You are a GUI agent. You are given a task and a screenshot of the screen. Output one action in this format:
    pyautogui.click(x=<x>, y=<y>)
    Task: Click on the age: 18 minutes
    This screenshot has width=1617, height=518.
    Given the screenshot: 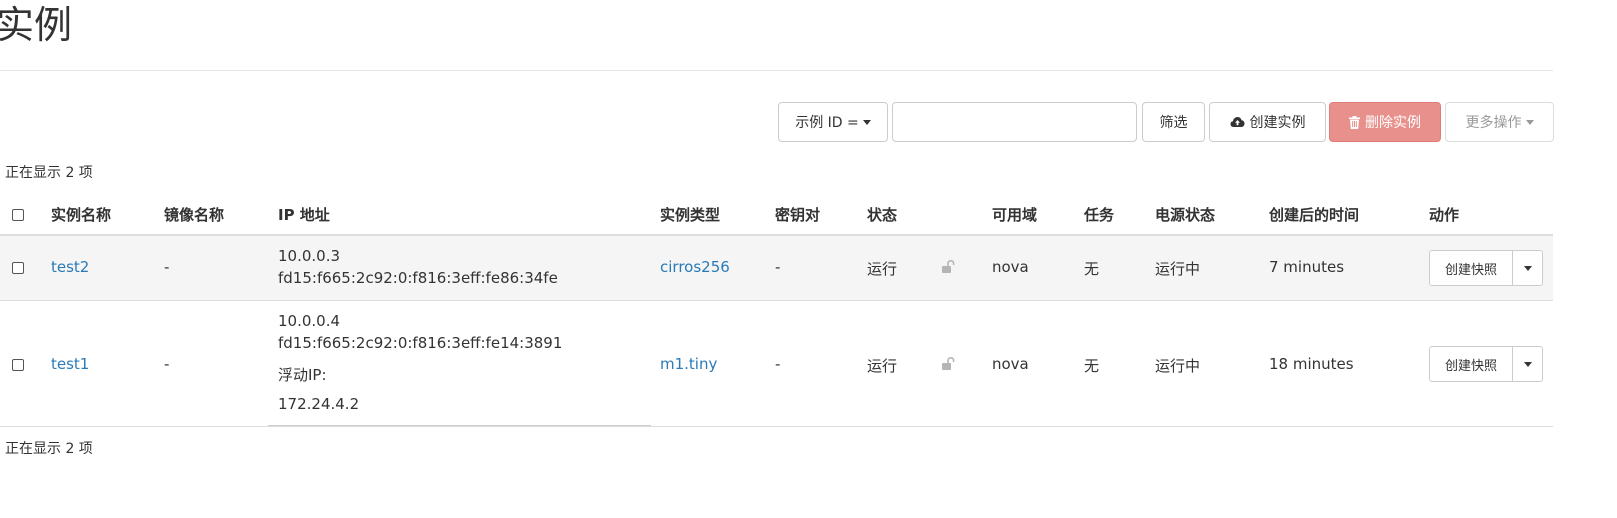 What is the action you would take?
    pyautogui.click(x=1311, y=364)
    